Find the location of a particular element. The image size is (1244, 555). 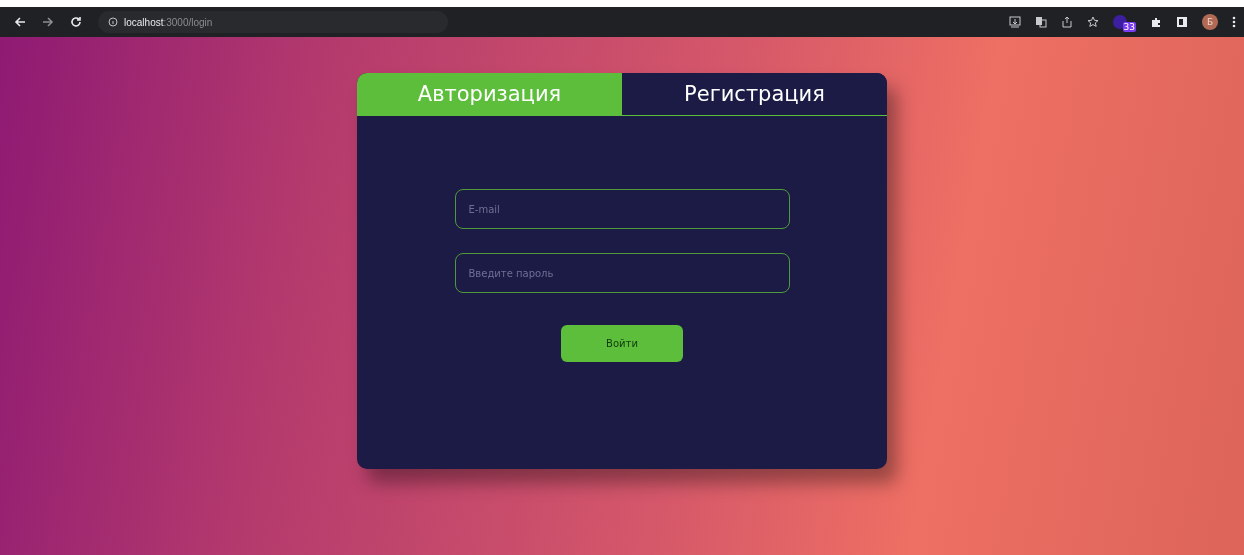

password-field: Введите пароль is located at coordinates (622, 273).